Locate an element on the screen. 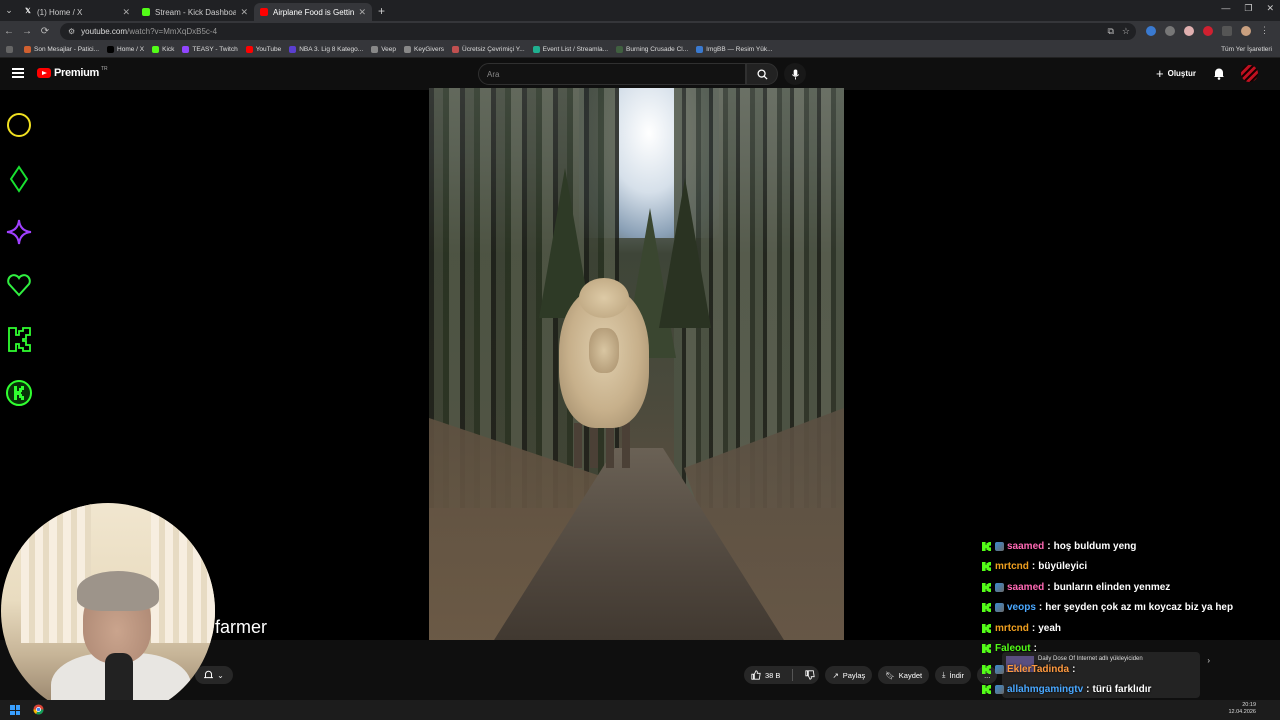 Image resolution: width=1280 pixels, height=720 pixels. account-avatar is located at coordinates (1249, 73).